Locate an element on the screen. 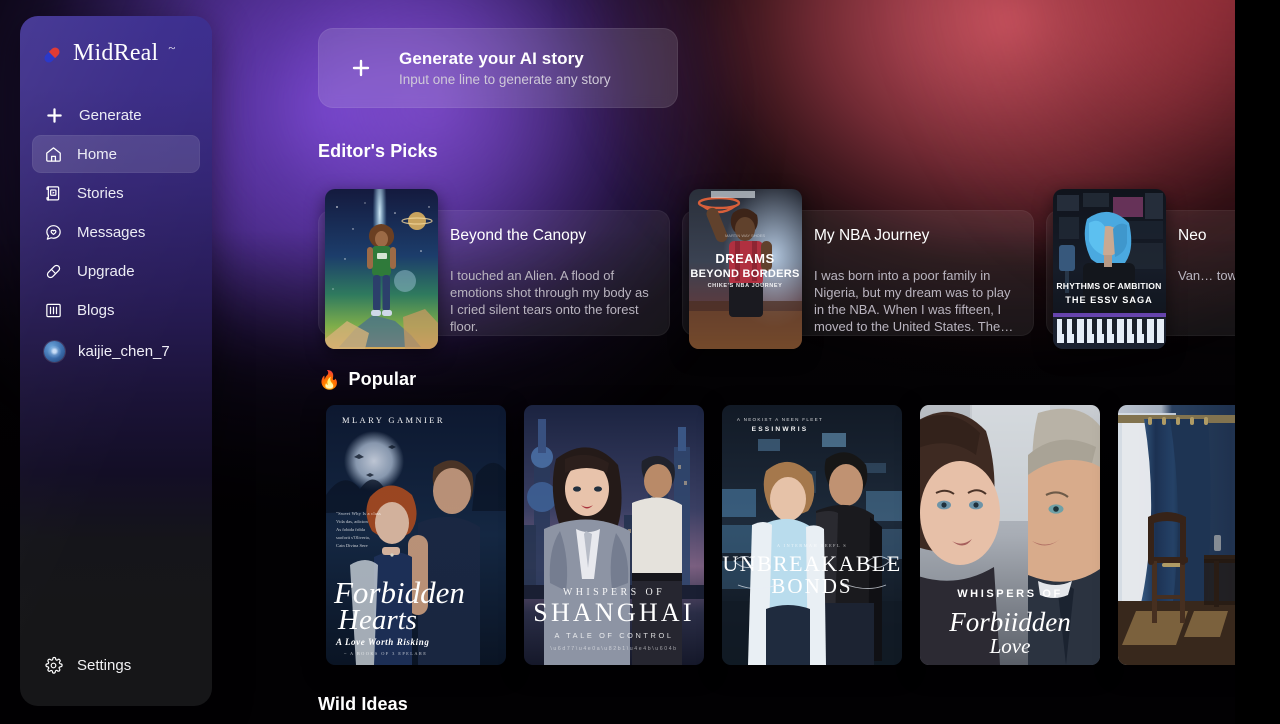  svg-text: DREAMS is located at coordinates (744, 258).